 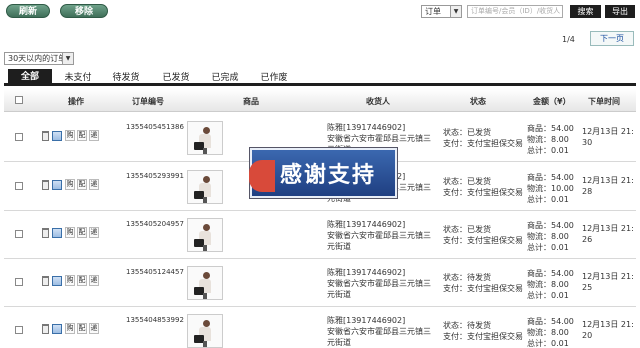 I want to click on export-button: 导出, so click(x=620, y=11).